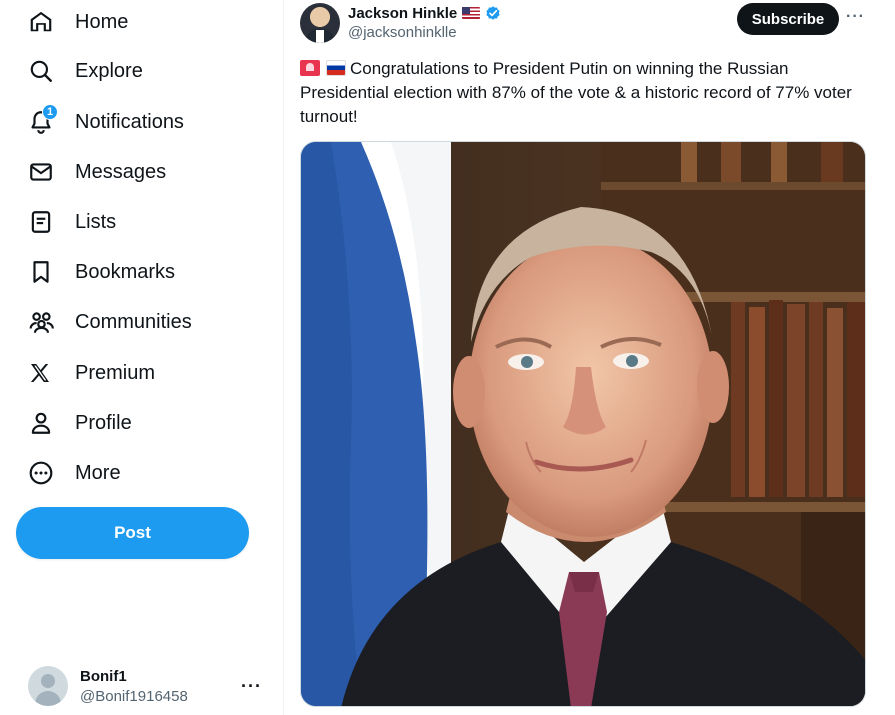 The width and height of the screenshot is (895, 715). I want to click on sidebar-item-home: Home, so click(72, 22).